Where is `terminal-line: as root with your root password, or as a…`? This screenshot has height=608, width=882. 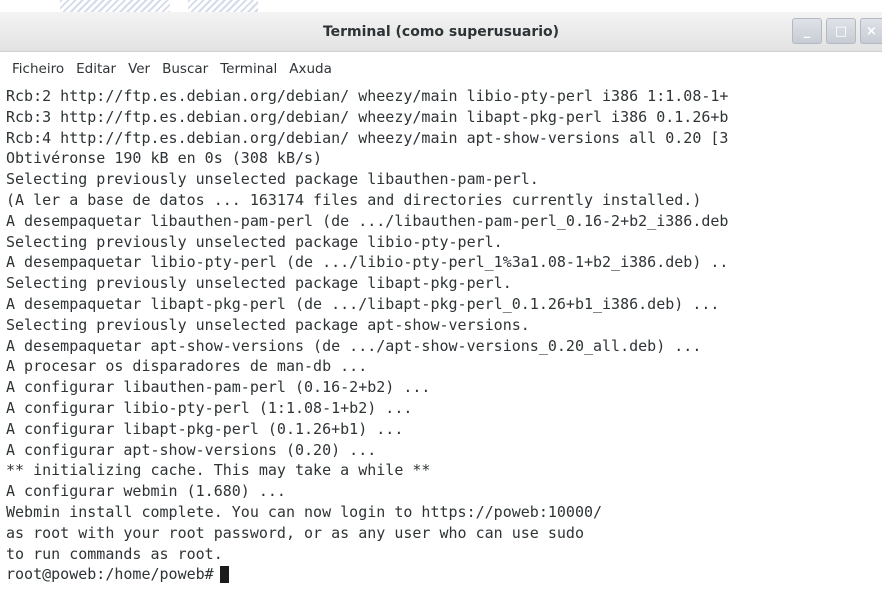 terminal-line: as root with your root password, or as a… is located at coordinates (295, 532).